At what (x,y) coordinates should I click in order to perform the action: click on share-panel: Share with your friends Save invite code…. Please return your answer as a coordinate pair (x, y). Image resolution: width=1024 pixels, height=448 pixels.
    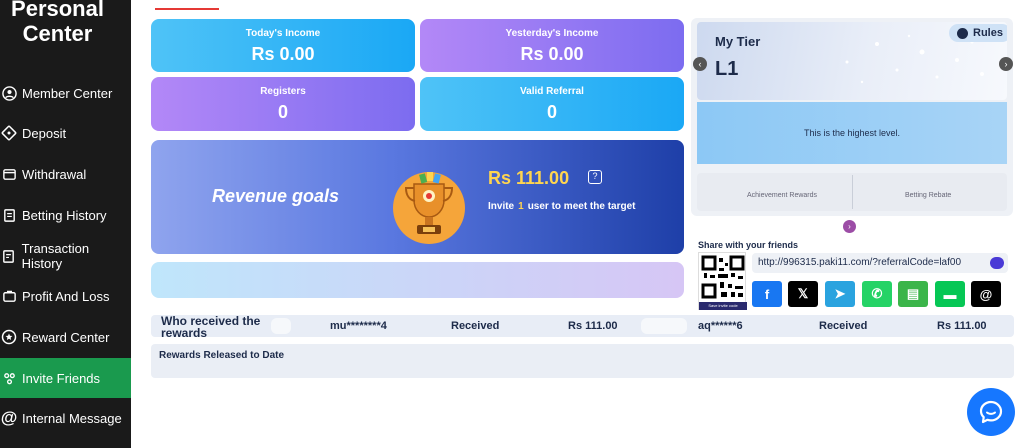
    Looking at the image, I should click on (853, 274).